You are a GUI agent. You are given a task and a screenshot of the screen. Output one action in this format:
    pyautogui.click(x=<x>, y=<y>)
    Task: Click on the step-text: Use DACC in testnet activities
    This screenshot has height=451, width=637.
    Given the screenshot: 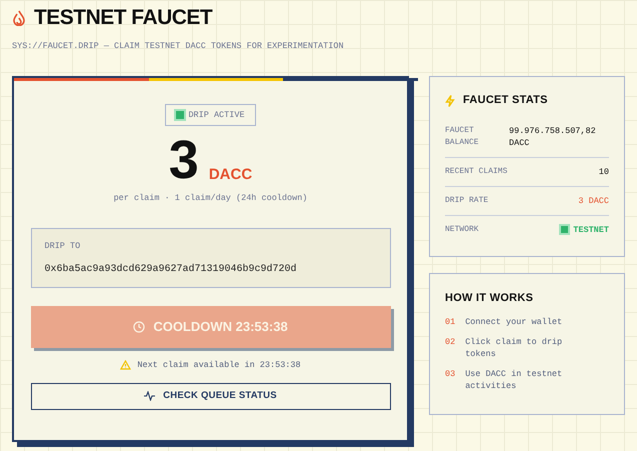 What is the action you would take?
    pyautogui.click(x=514, y=380)
    